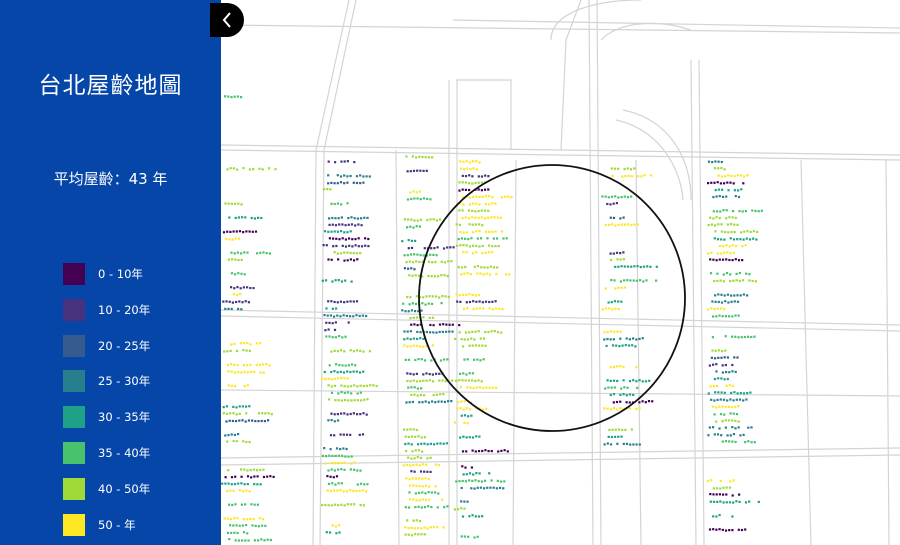 This screenshot has height=545, width=900. I want to click on legend-item: 40 - 50年, so click(107, 488).